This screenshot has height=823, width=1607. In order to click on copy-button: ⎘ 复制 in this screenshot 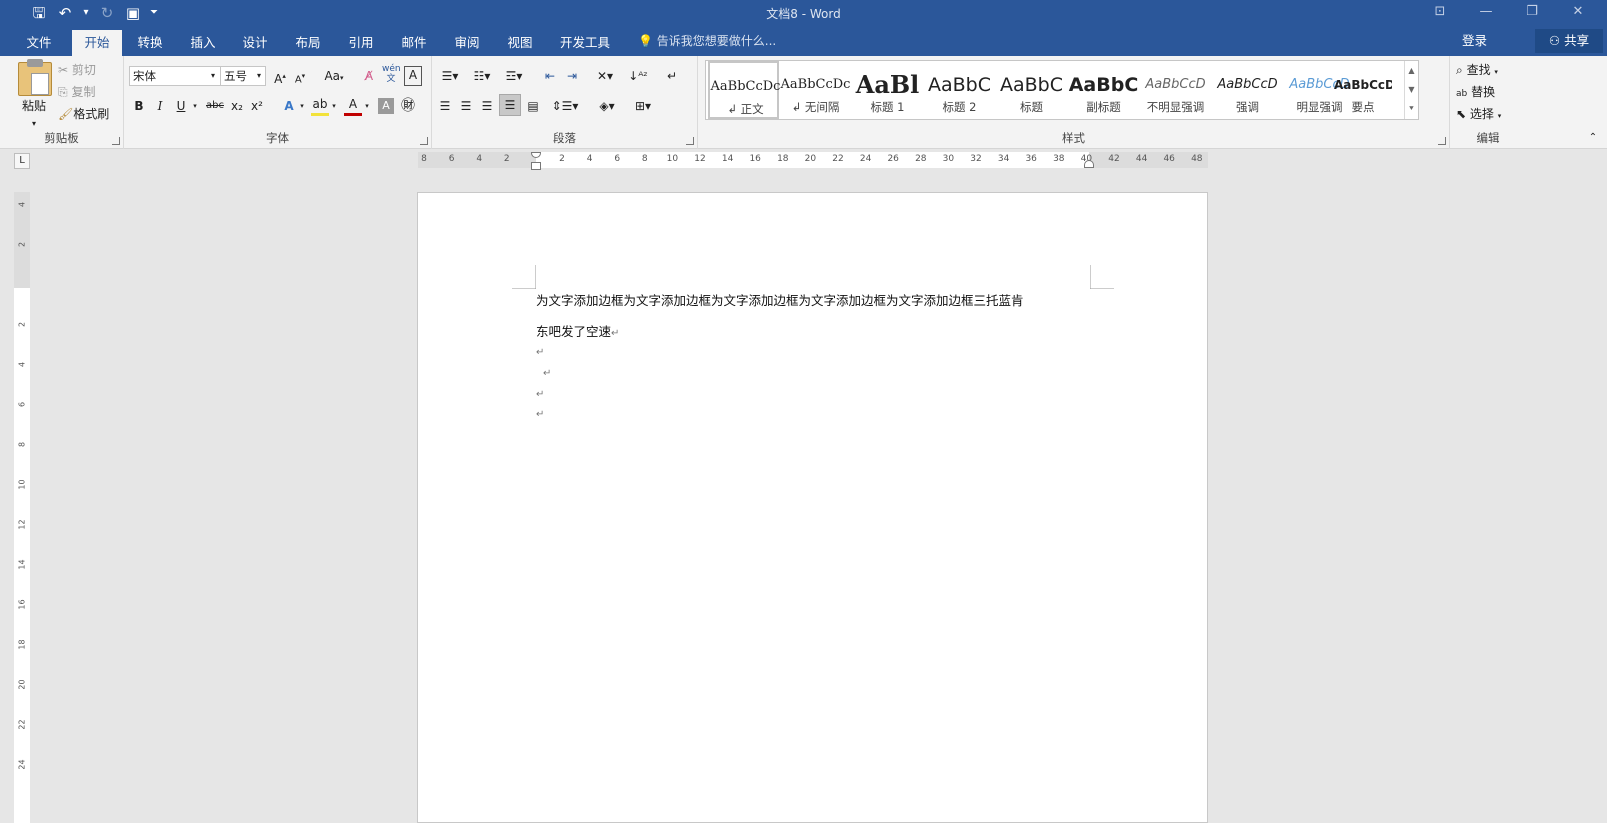, I will do `click(90, 92)`.